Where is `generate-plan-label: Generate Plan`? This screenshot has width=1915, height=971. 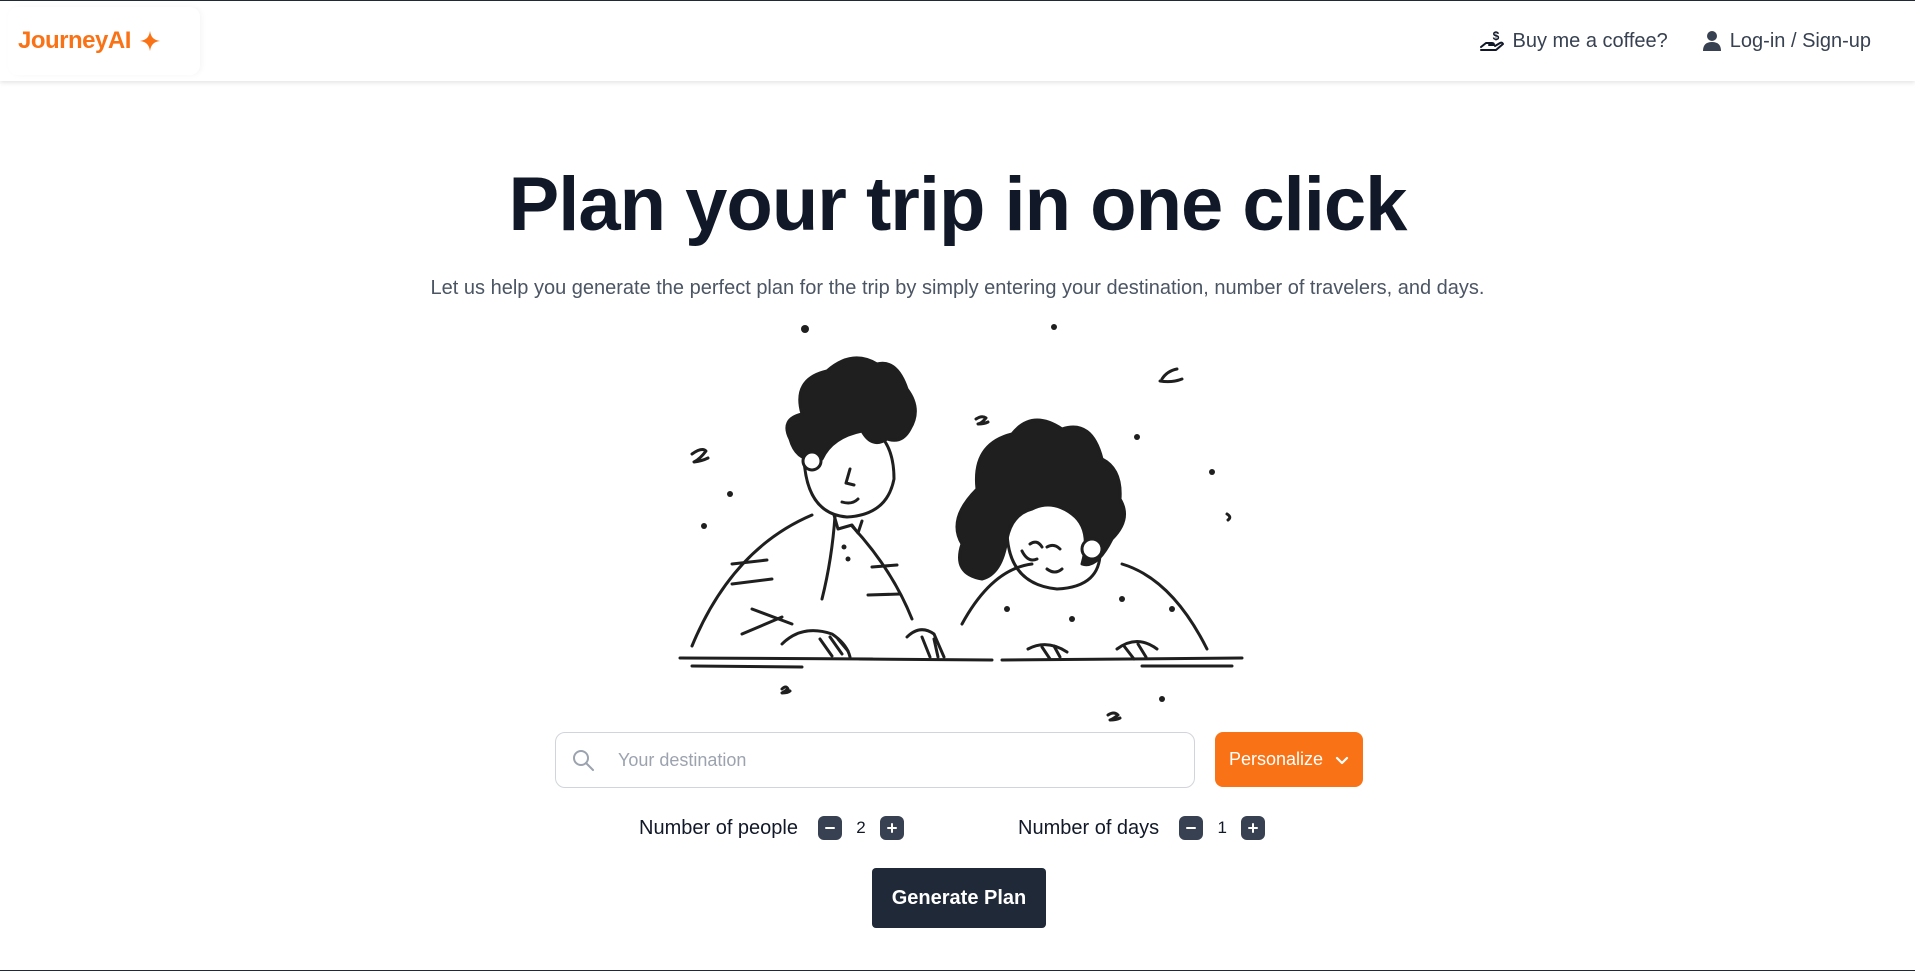
generate-plan-label: Generate Plan is located at coordinates (959, 897).